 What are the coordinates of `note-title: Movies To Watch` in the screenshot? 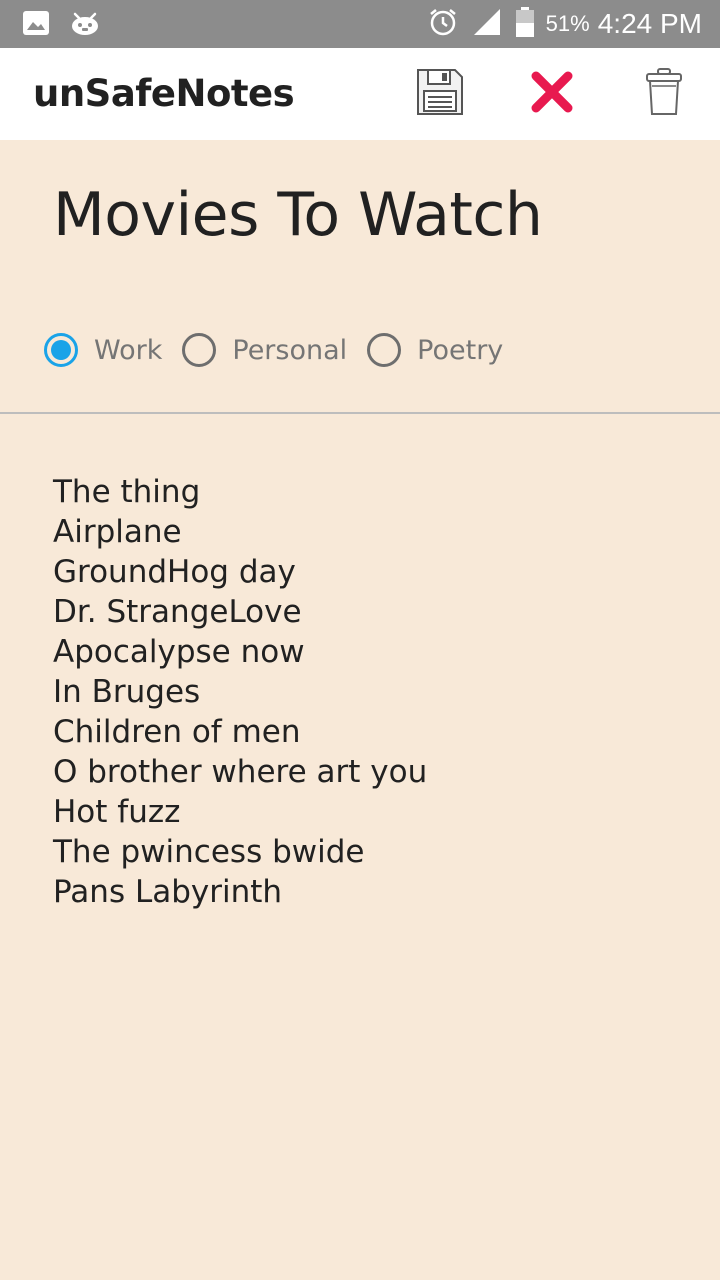 It's located at (298, 215).